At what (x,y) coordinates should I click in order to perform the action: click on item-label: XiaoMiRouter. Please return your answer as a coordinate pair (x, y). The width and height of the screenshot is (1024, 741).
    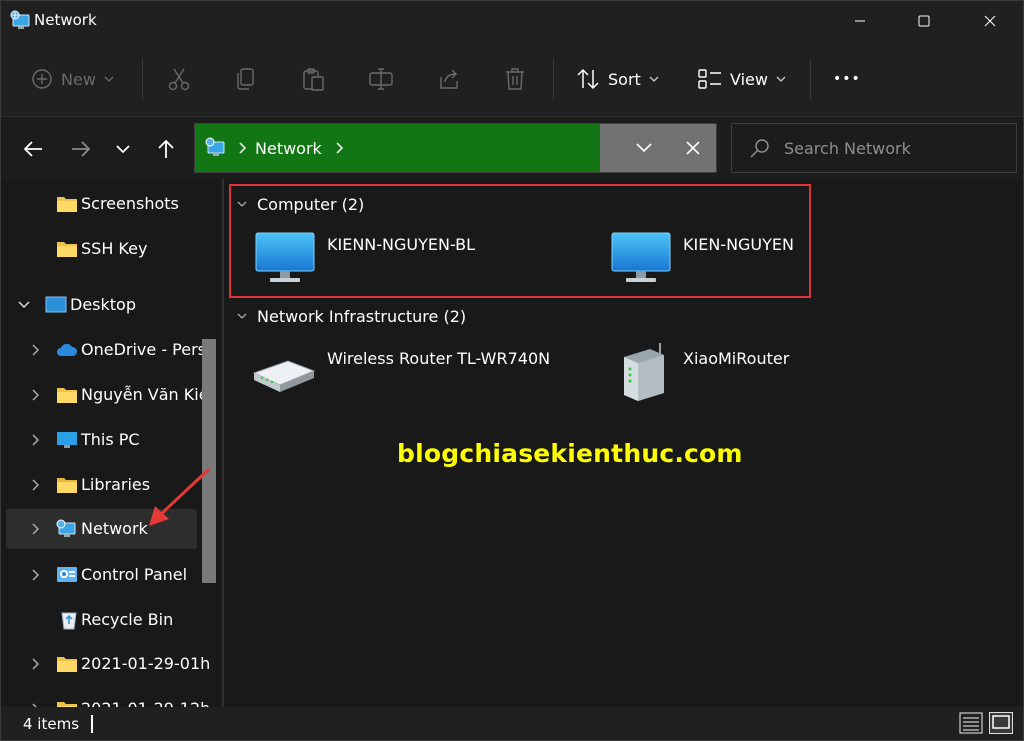
    Looking at the image, I should click on (736, 358).